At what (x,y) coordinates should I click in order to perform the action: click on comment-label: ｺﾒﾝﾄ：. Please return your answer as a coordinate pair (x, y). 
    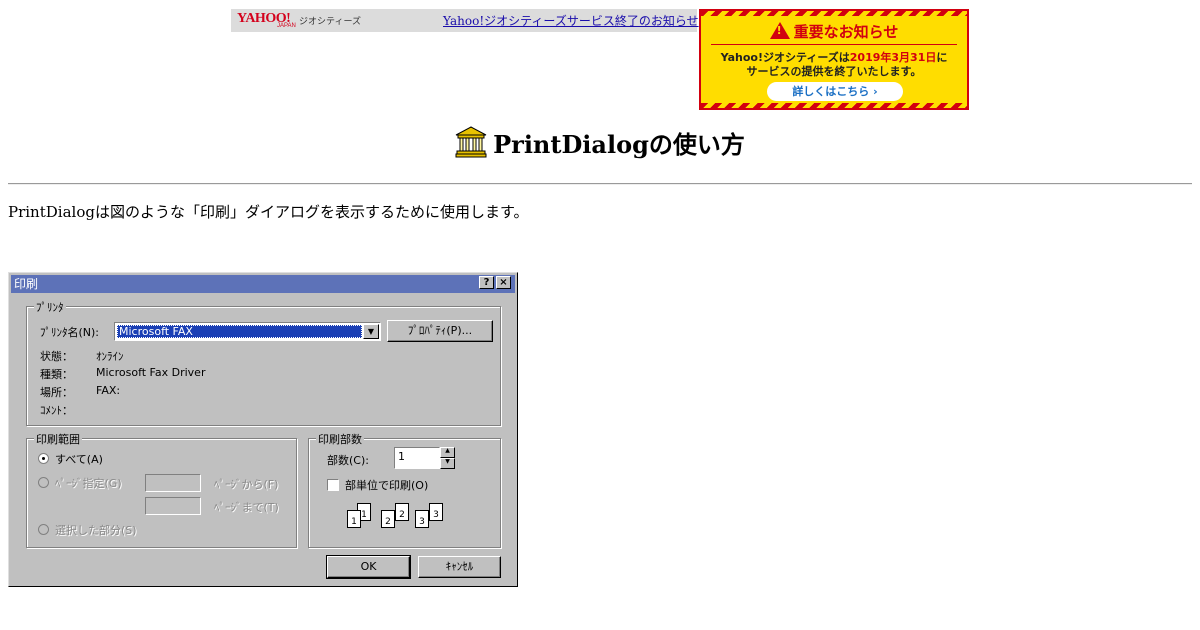
    Looking at the image, I should click on (56, 410).